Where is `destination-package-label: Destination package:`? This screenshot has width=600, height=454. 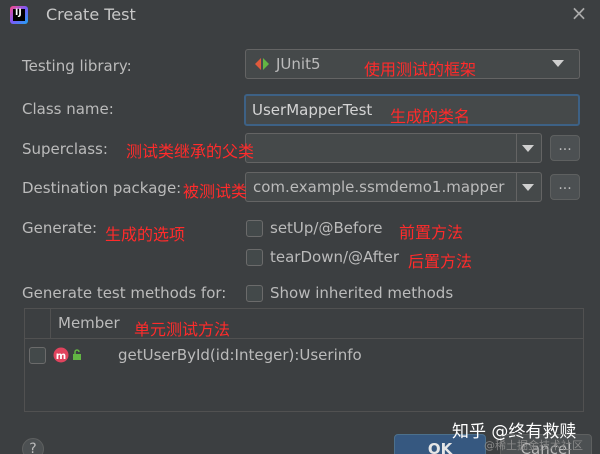
destination-package-label: Destination package: is located at coordinates (102, 188).